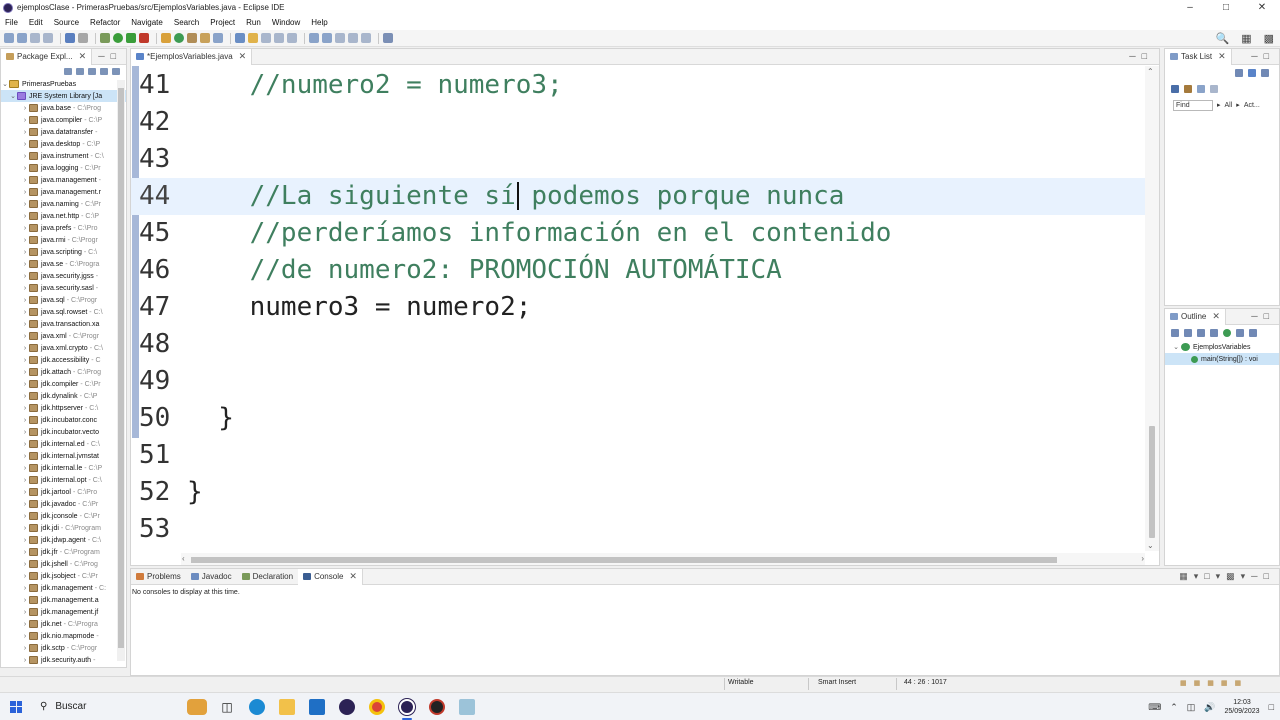  I want to click on toggle-mark-occurrences-icon, so click(240, 38).